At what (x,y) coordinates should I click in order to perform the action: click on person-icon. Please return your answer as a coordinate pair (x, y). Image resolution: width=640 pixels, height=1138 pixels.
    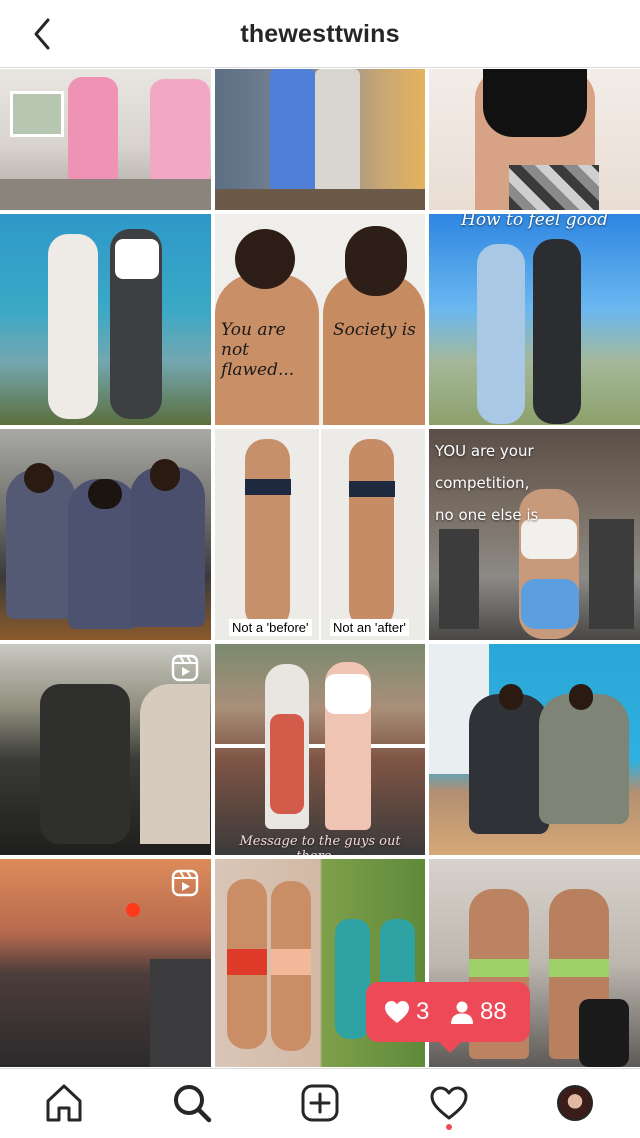
    Looking at the image, I should click on (462, 1012).